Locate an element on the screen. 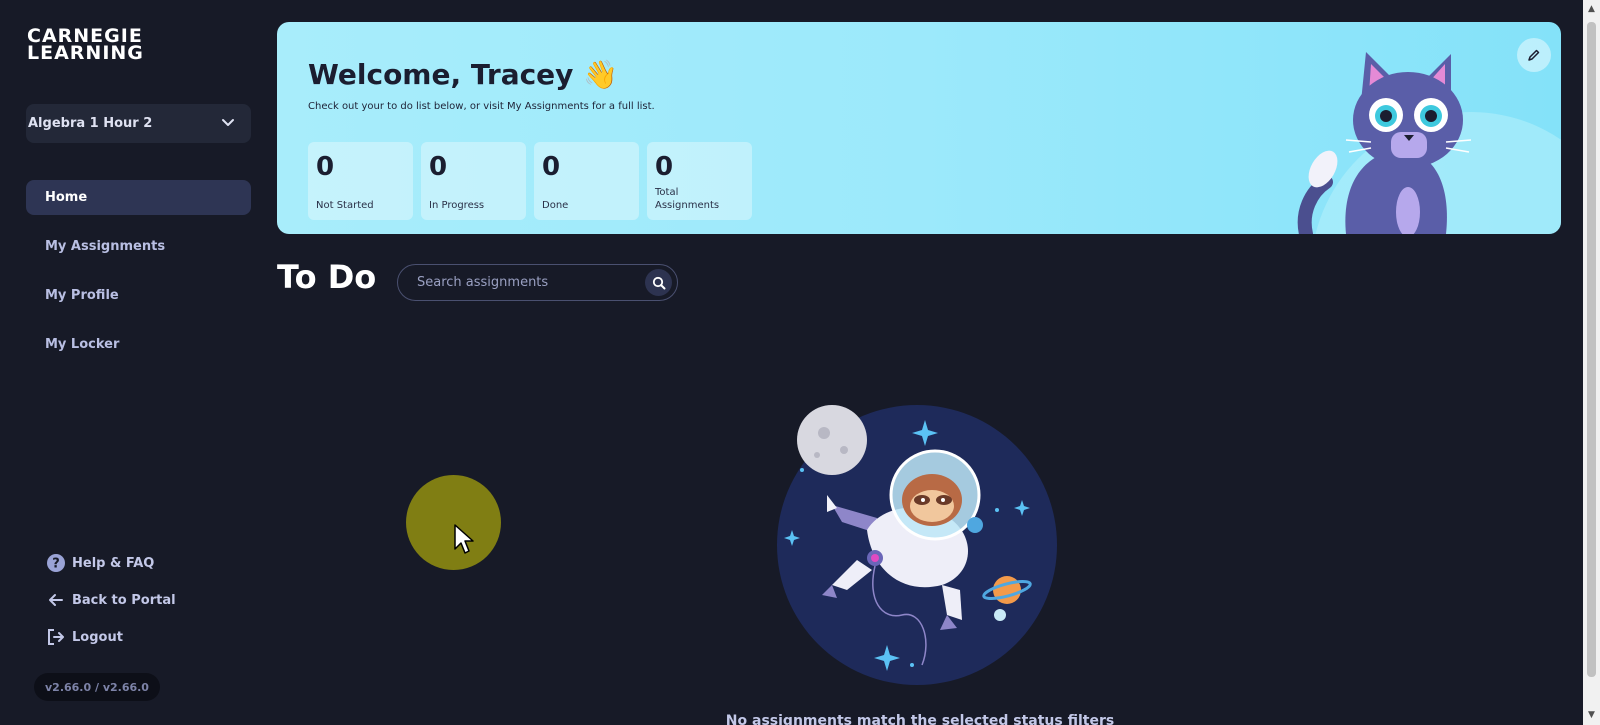 The image size is (1600, 725). carnegie-learning-logo: CARNEGIE LEARNING is located at coordinates (87, 45).